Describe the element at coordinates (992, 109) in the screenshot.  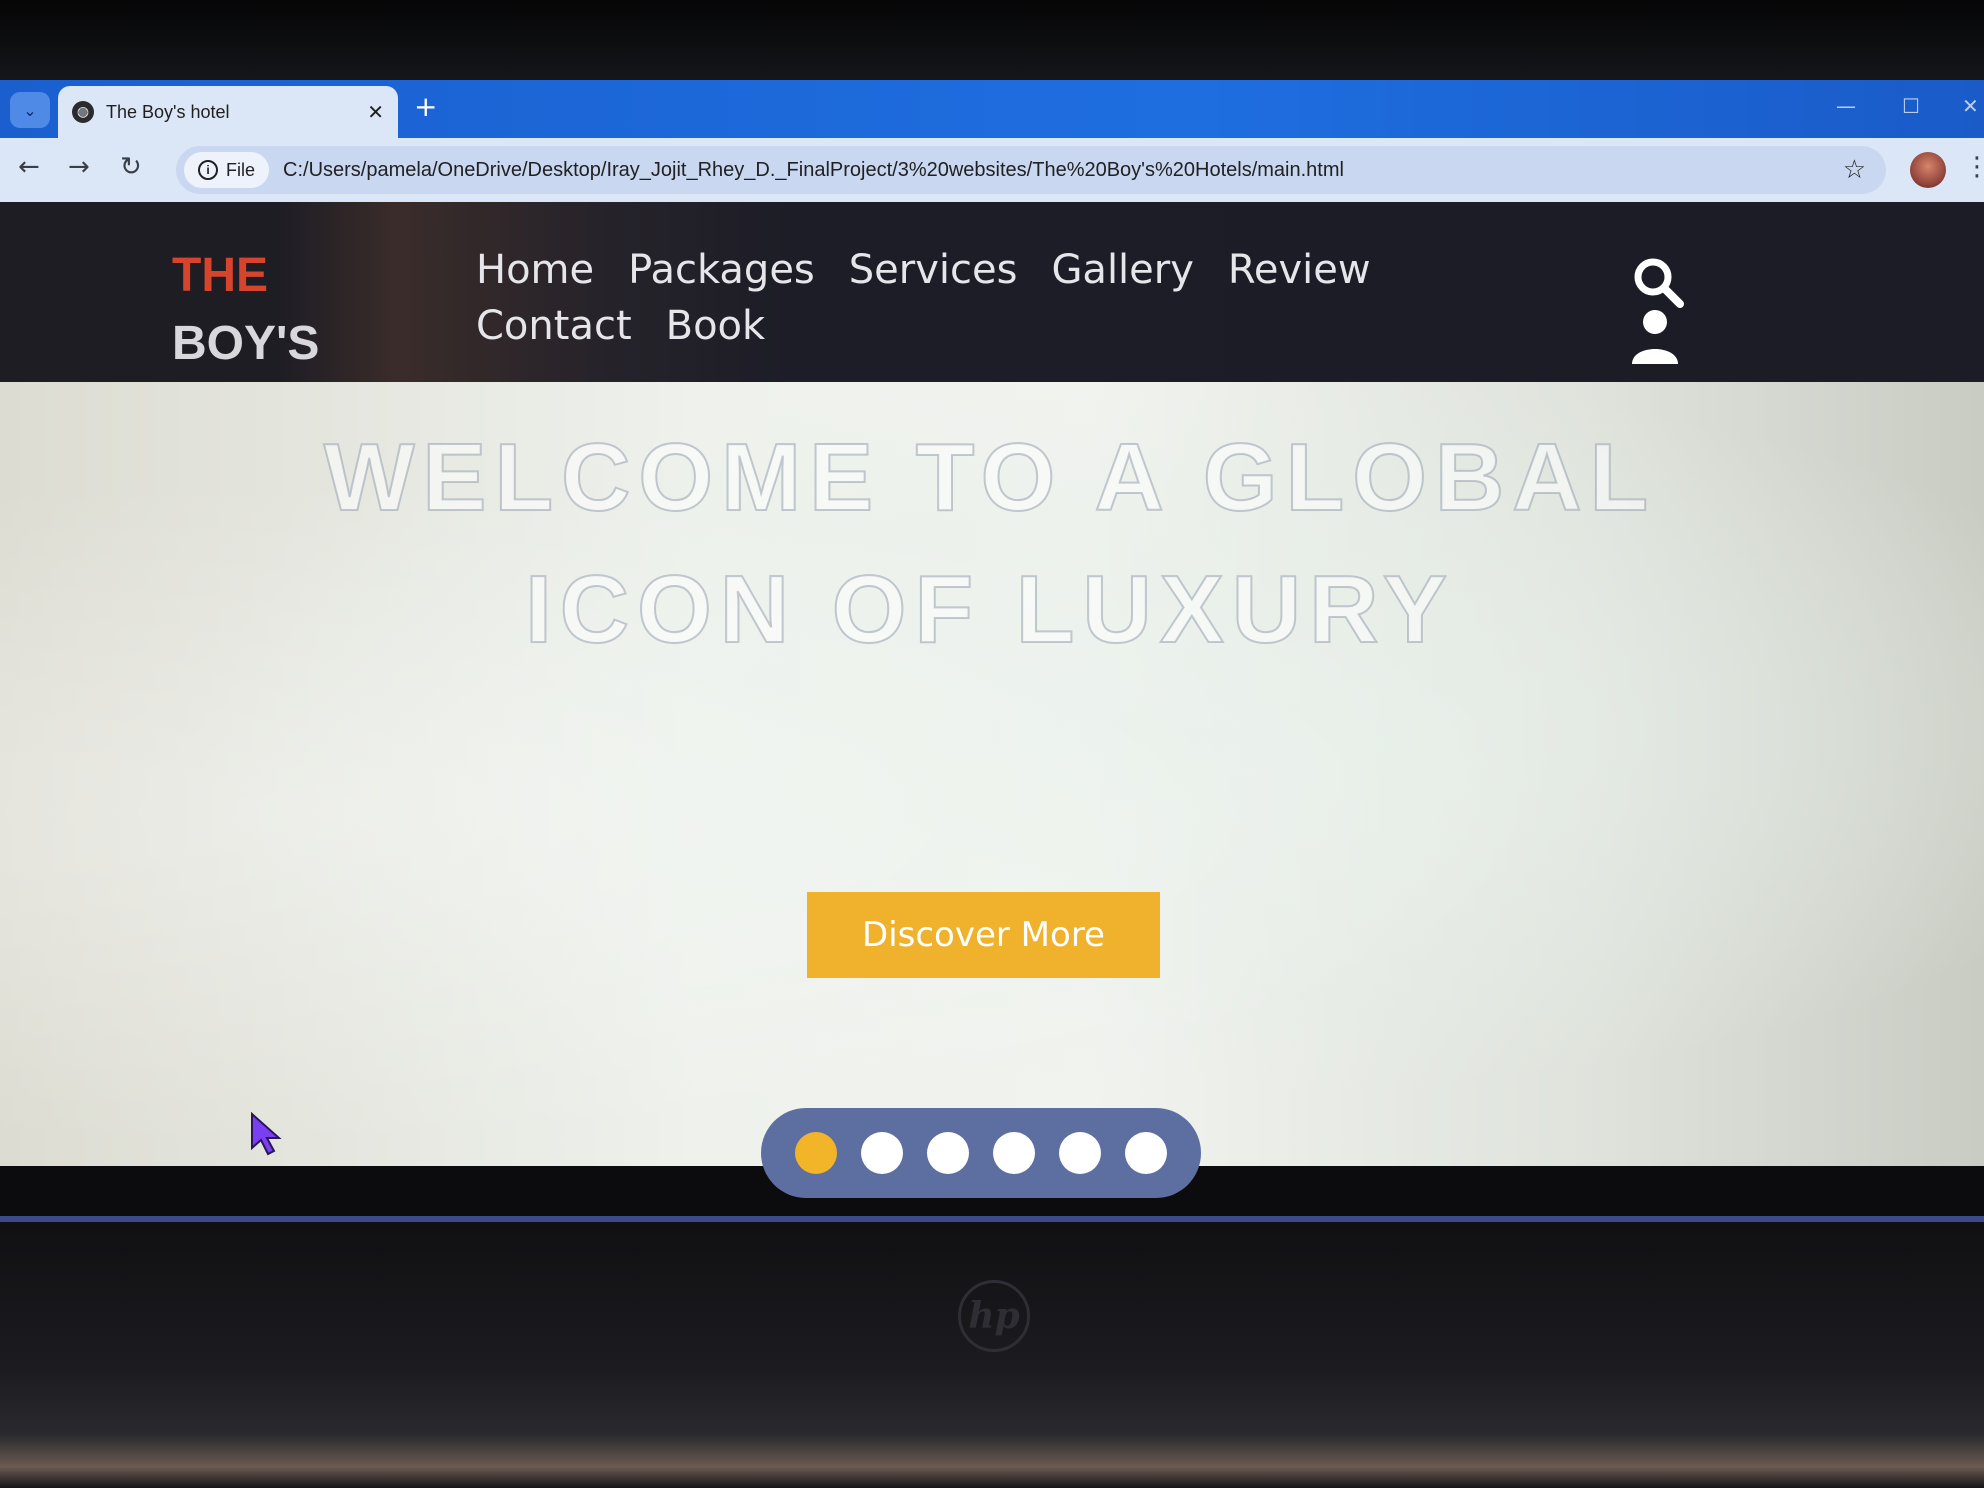
I see `browser-tab-strip: ⌄ ◍ The Boy's hotel ✕ + — ☐ ✕` at that location.